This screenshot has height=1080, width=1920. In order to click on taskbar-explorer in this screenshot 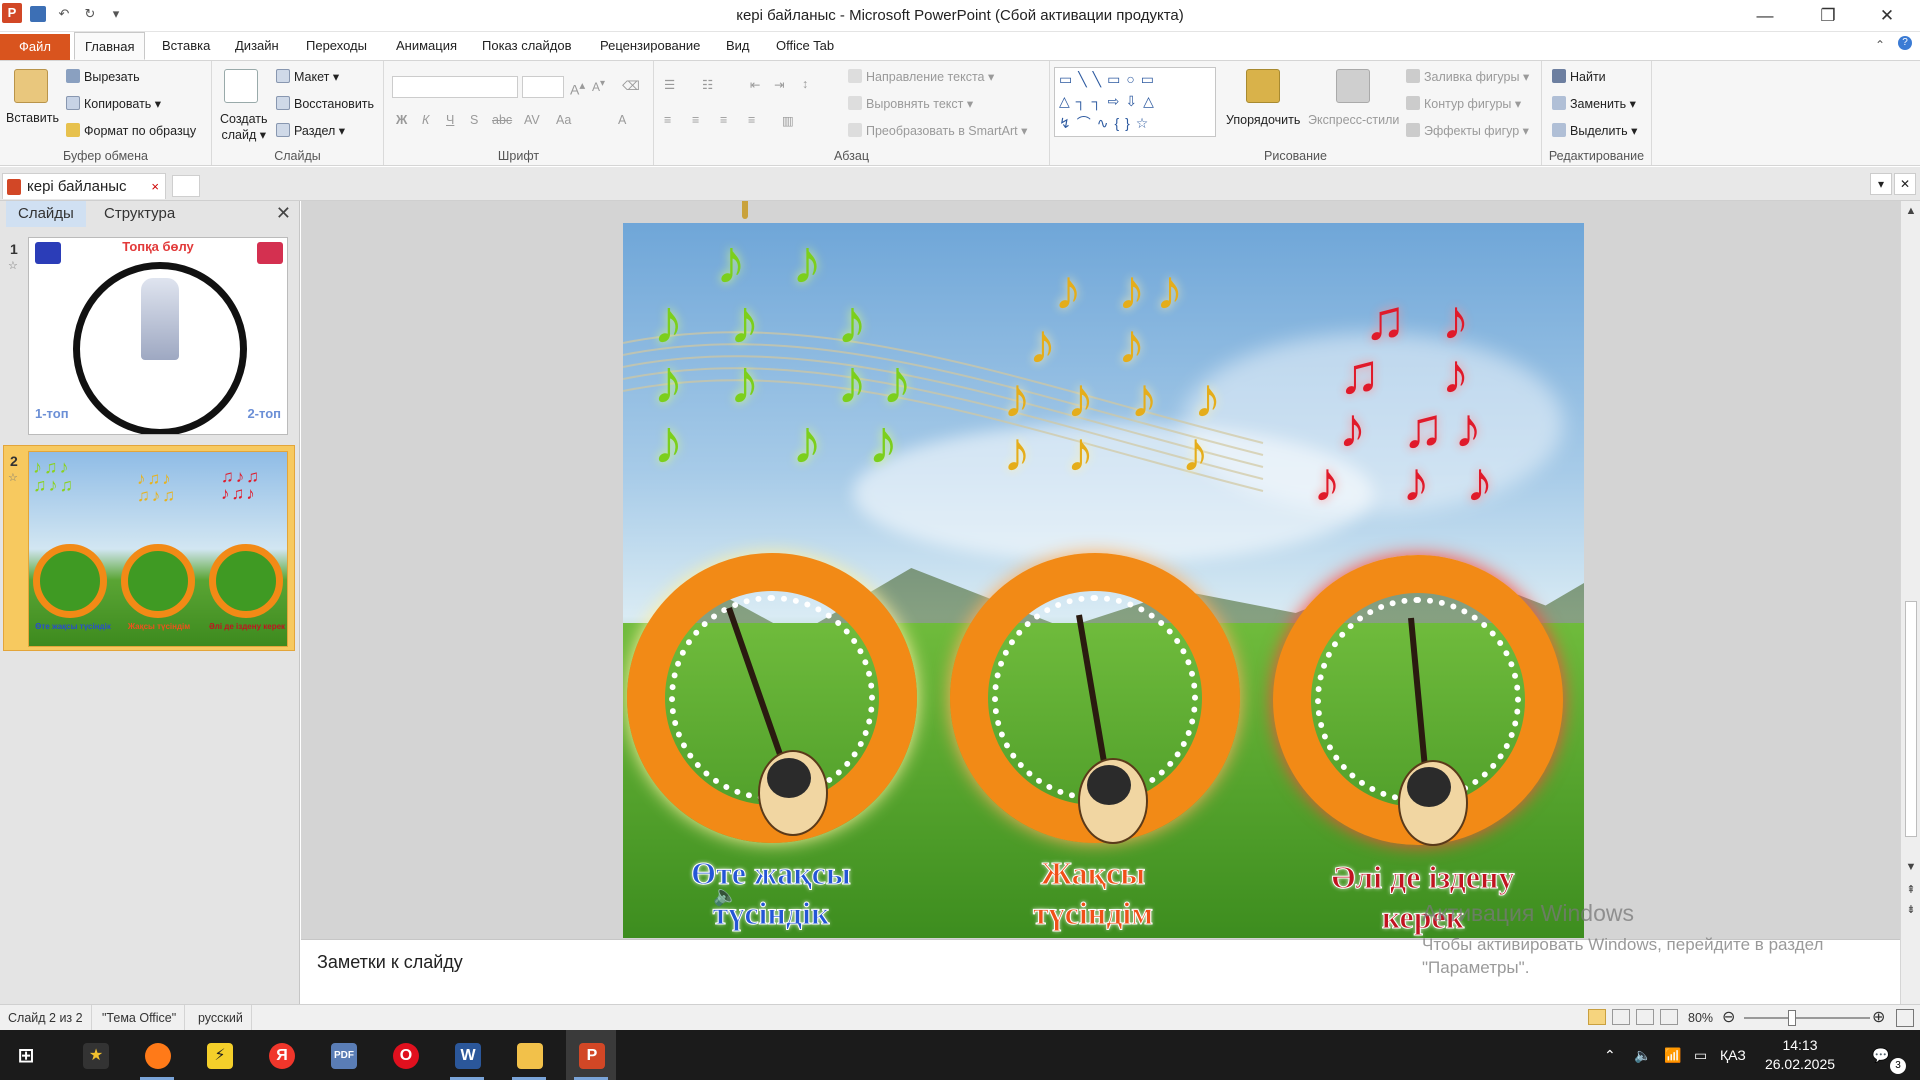, I will do `click(529, 1055)`.